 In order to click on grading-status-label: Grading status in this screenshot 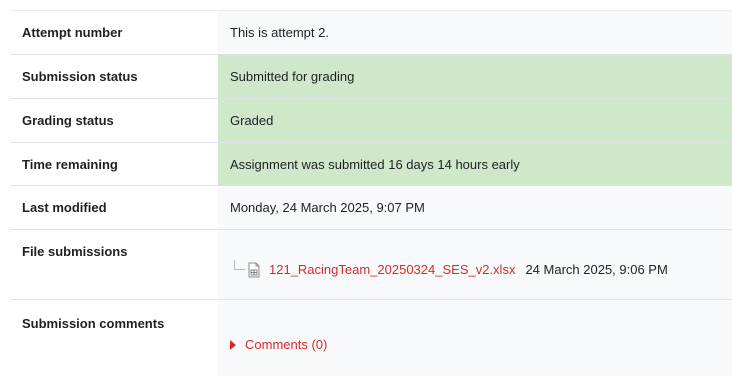, I will do `click(114, 120)`.